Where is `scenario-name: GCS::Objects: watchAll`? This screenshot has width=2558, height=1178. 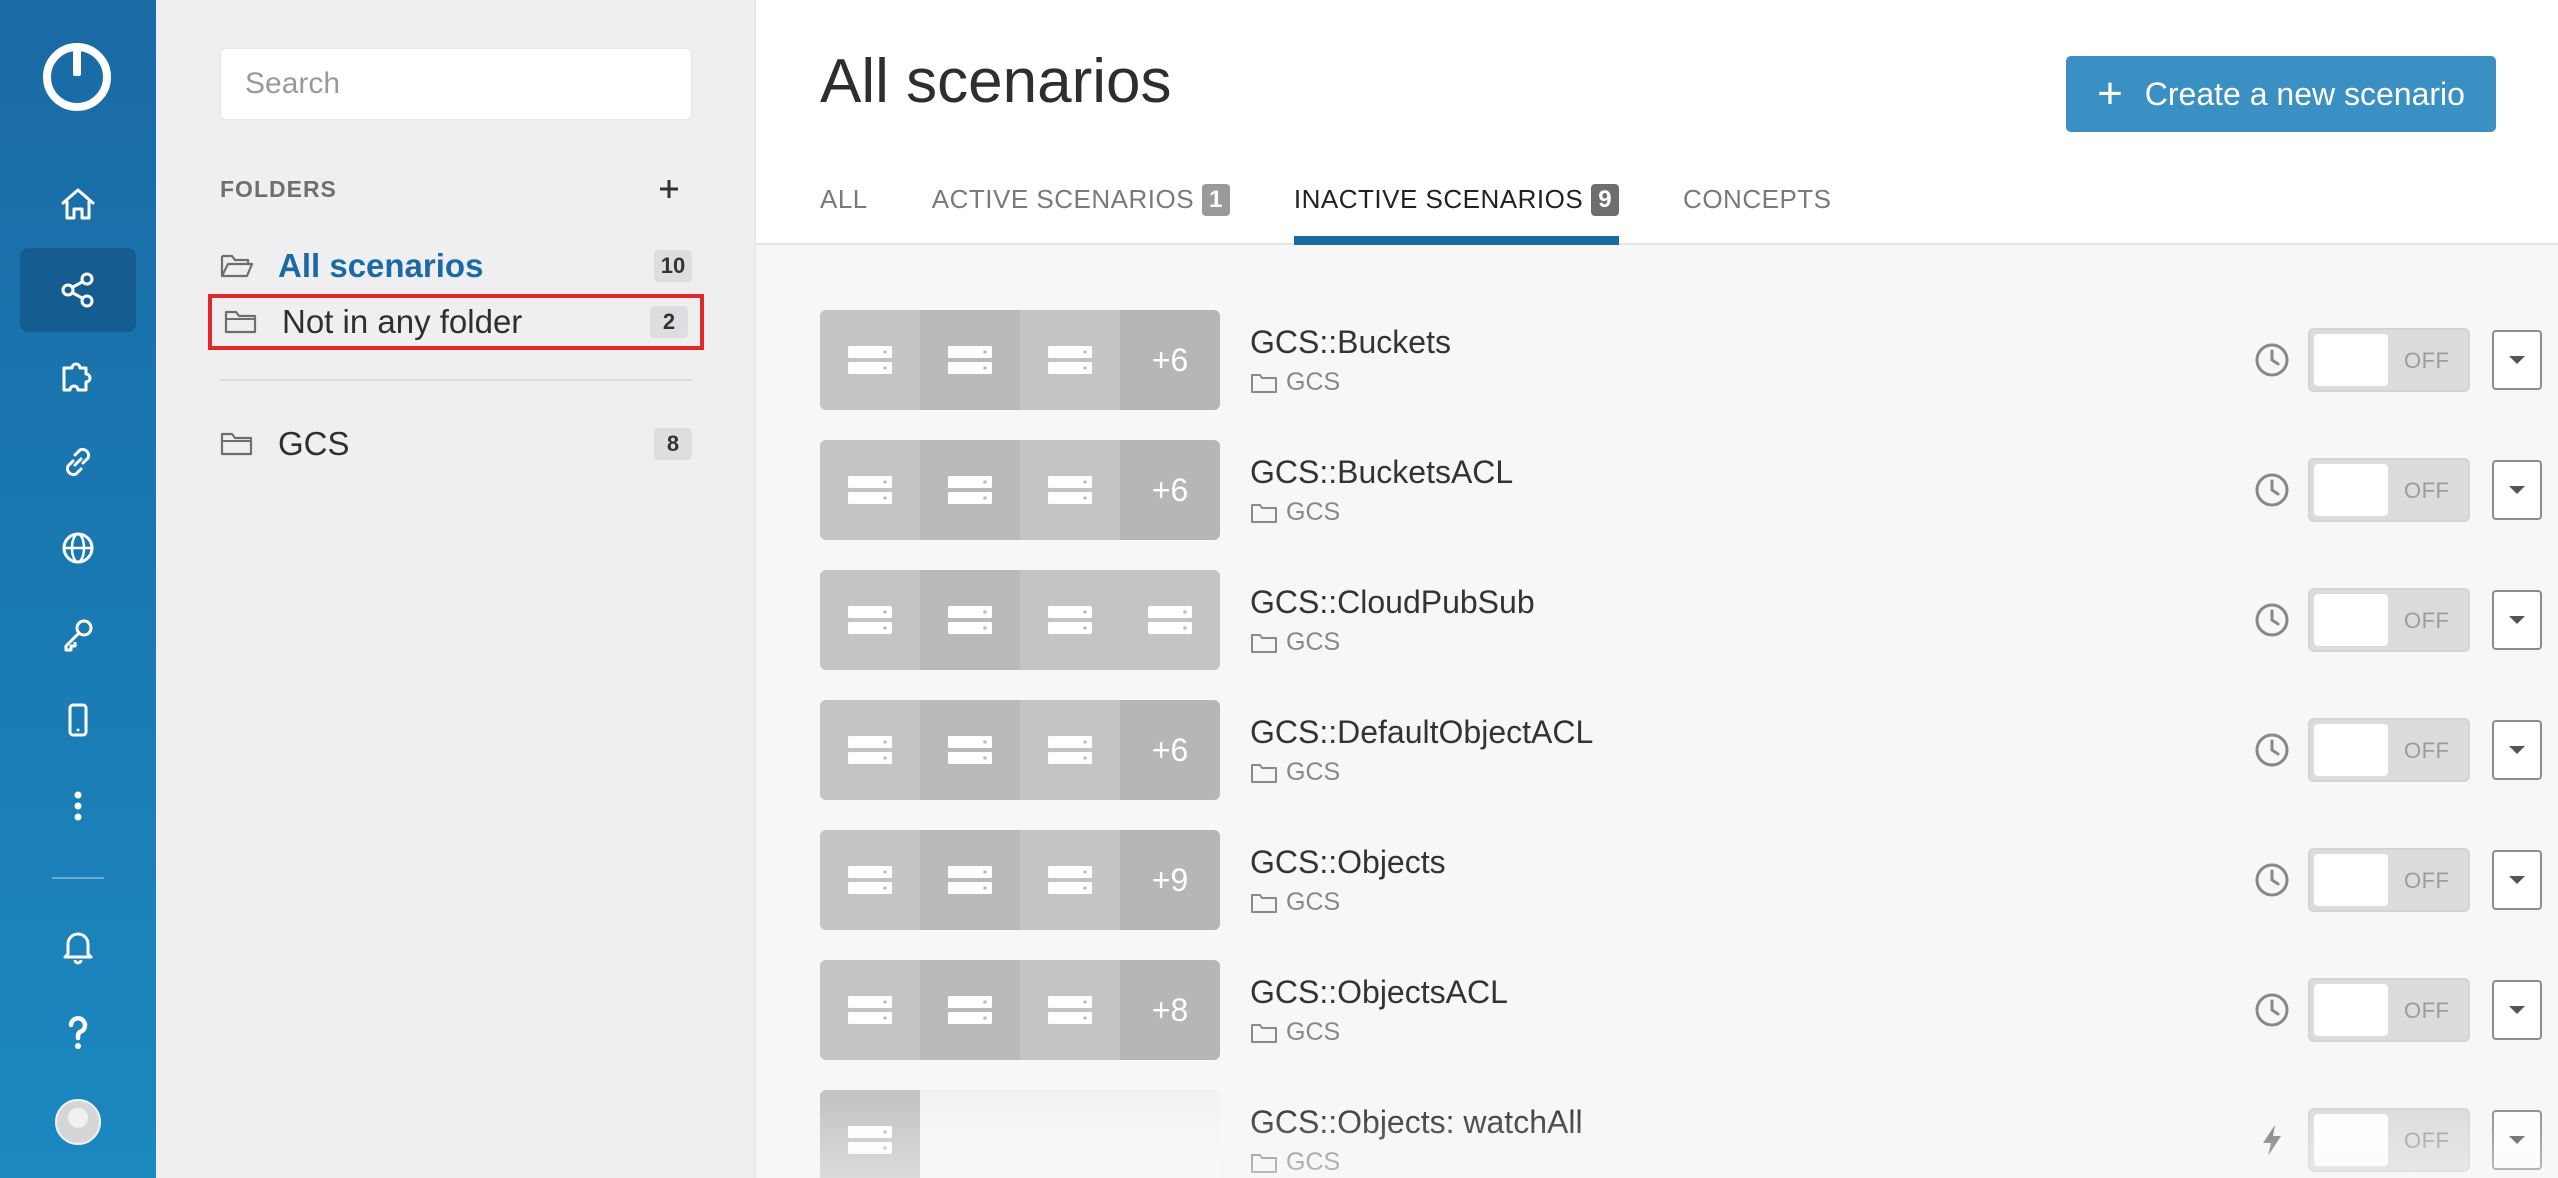 scenario-name: GCS::Objects: watchAll is located at coordinates (1416, 1122).